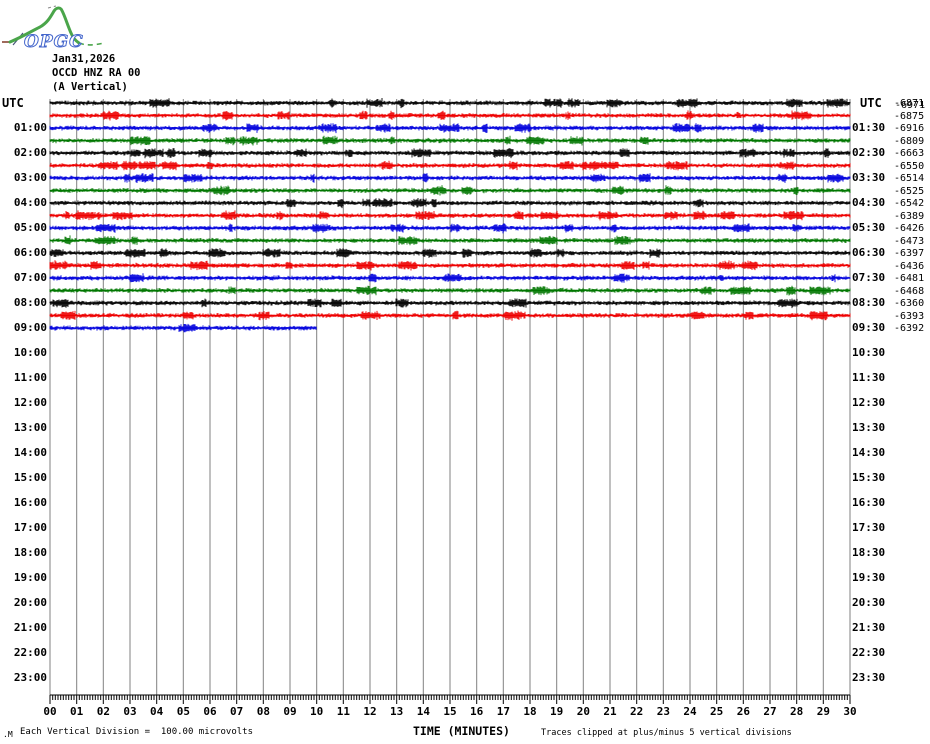 This screenshot has height=744, width=930. Describe the element at coordinates (869, 377) in the screenshot. I see `hour-label-right: 11:30` at that location.